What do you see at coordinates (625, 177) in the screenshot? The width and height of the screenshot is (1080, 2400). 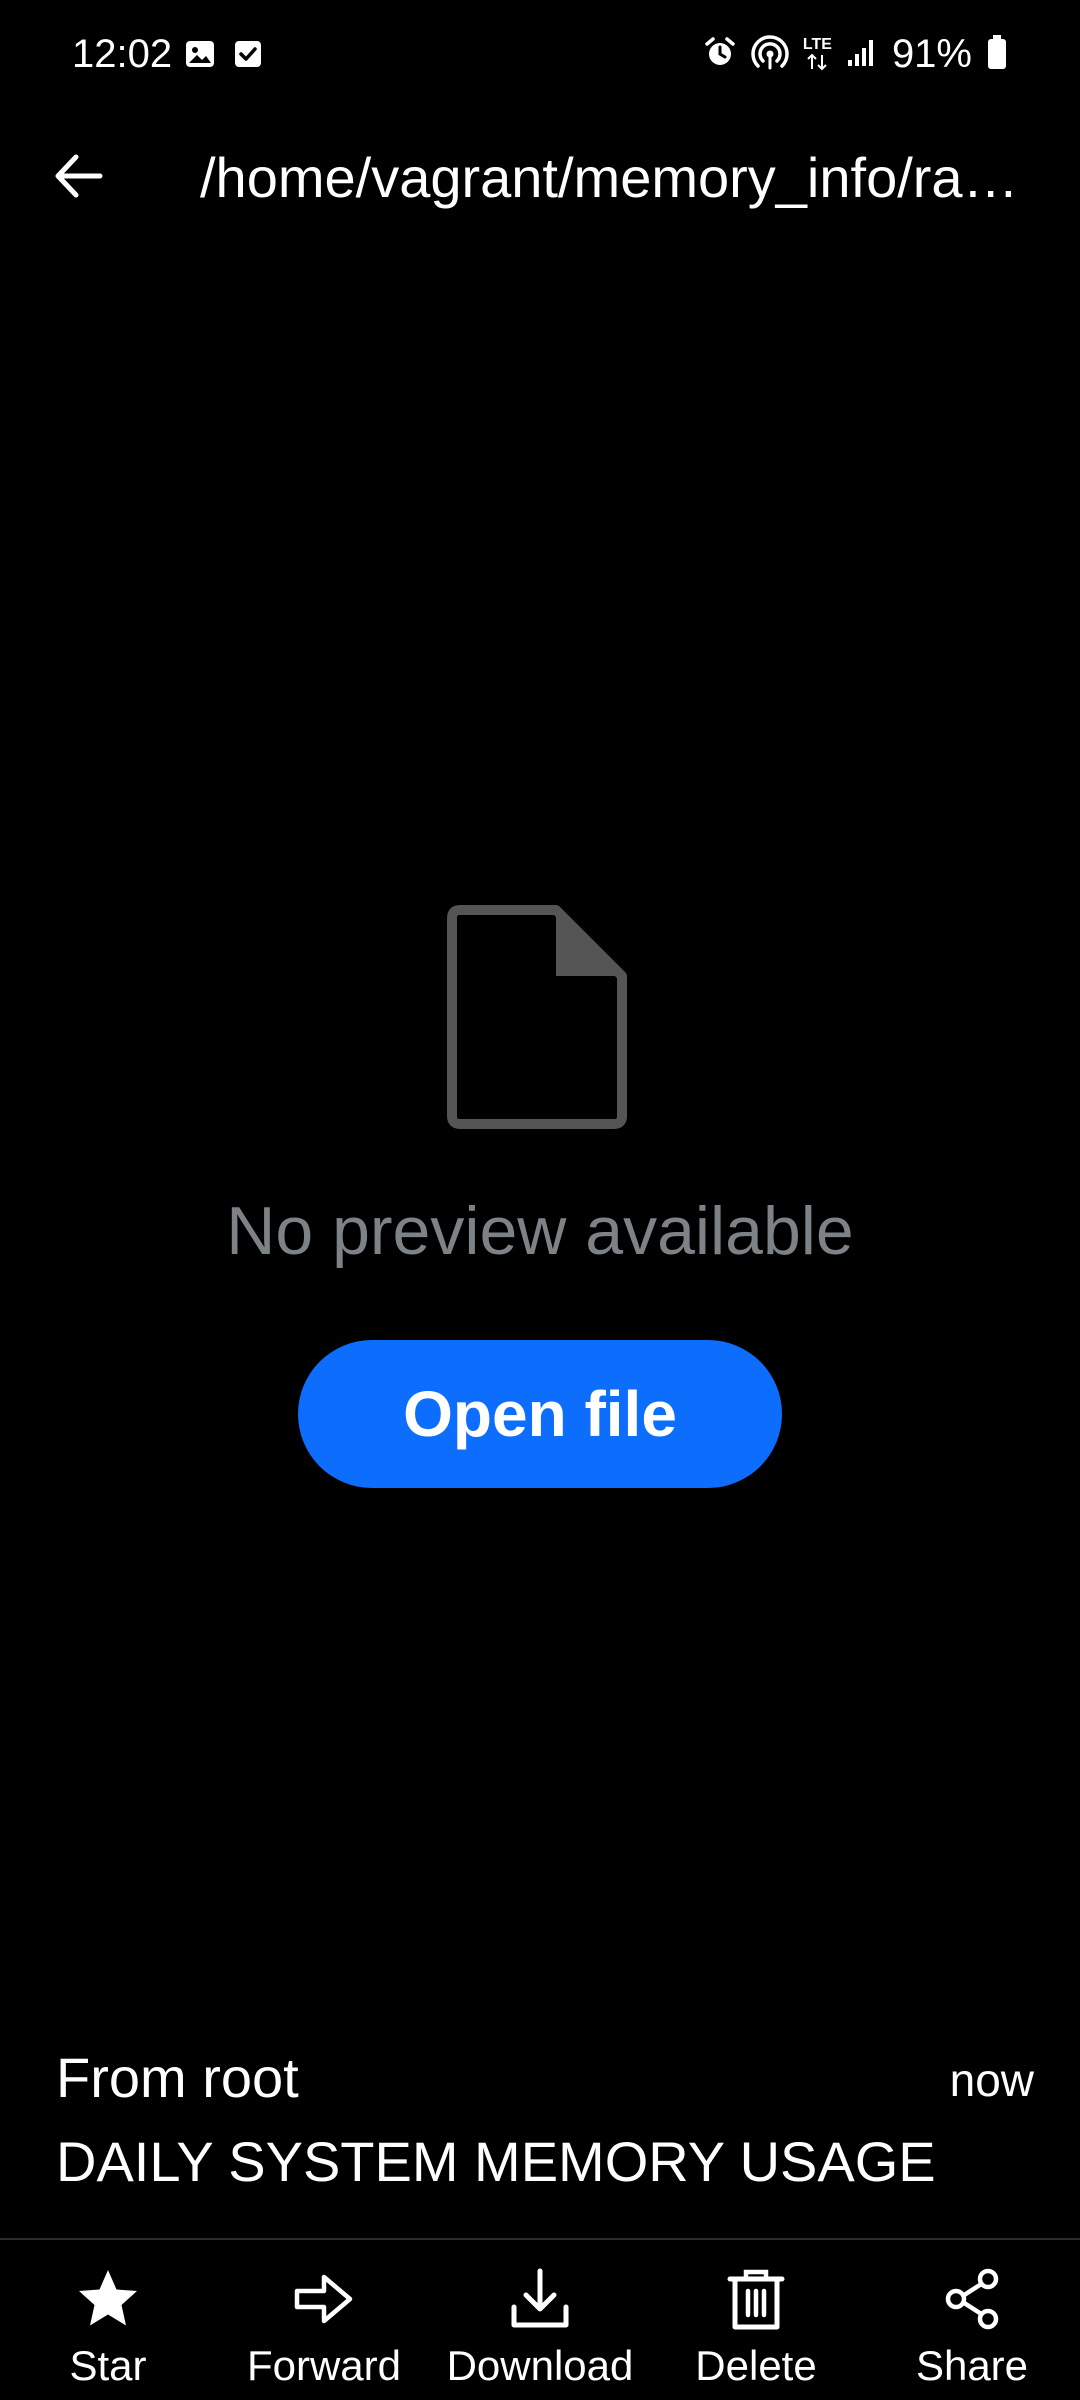 I see `page-title: /home/vagrant/memory_info/ram_usage` at bounding box center [625, 177].